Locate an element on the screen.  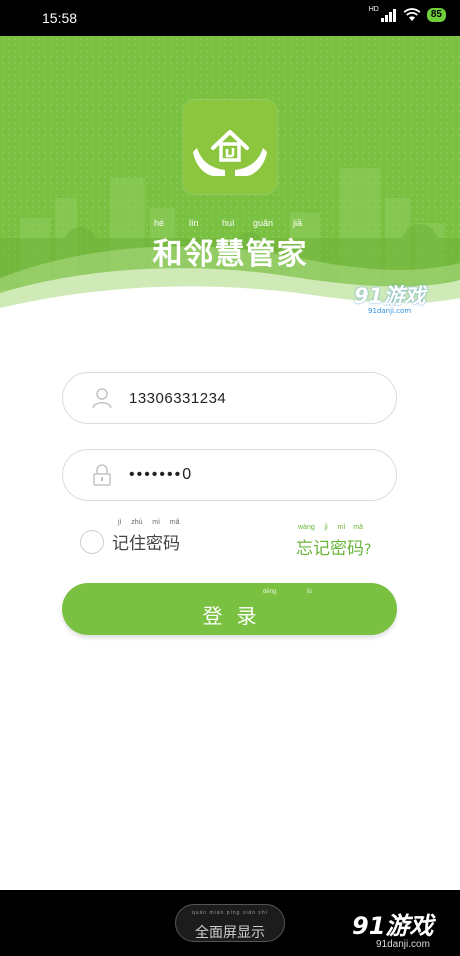
password-input: •••••••0 is located at coordinates (161, 475).